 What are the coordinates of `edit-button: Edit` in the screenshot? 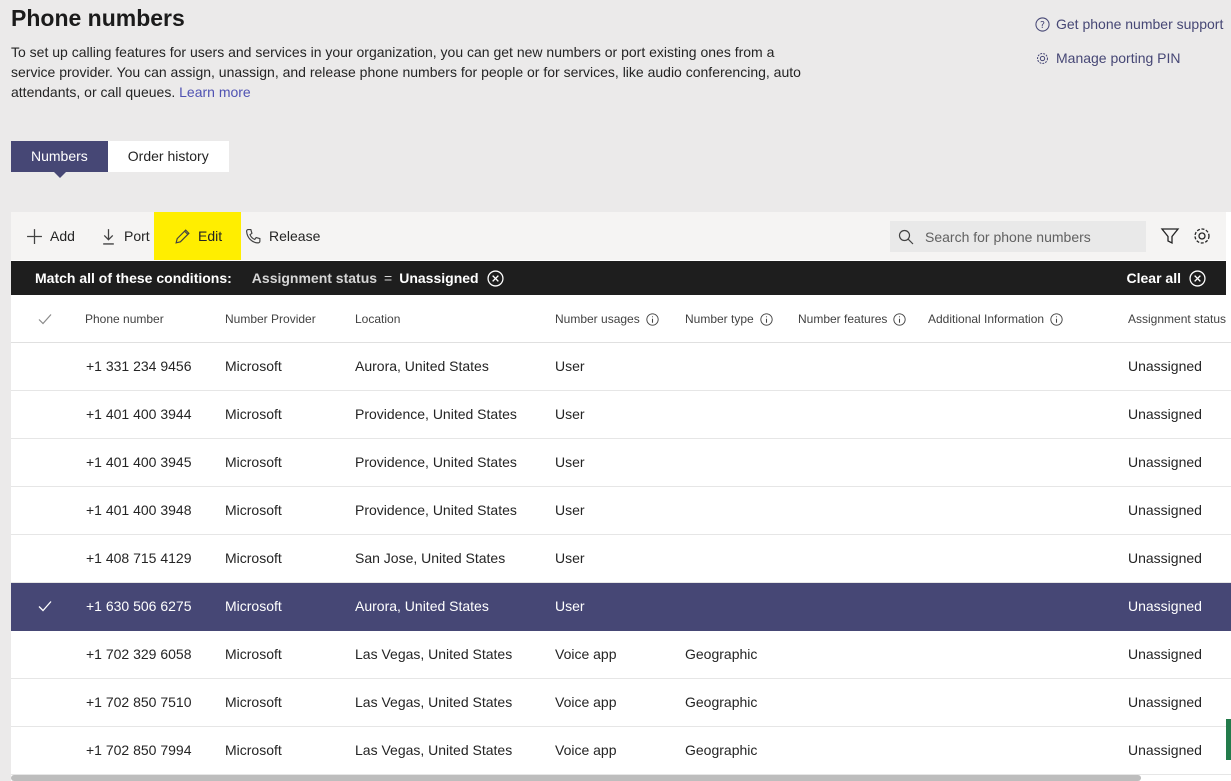 It's located at (197, 236).